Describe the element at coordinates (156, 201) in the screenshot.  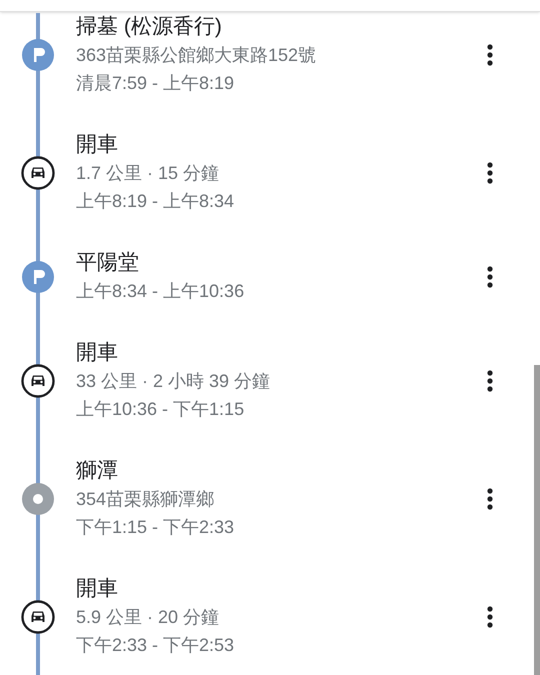
I see `stop-detail: 上午8:19 - 上午8:34` at that location.